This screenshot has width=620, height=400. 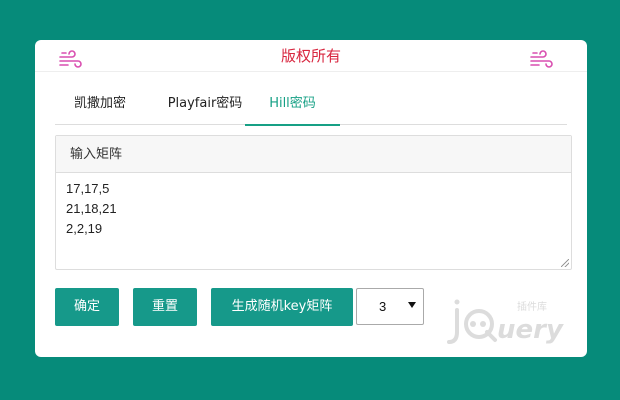 I want to click on header-title: 版权所有, so click(x=310, y=56).